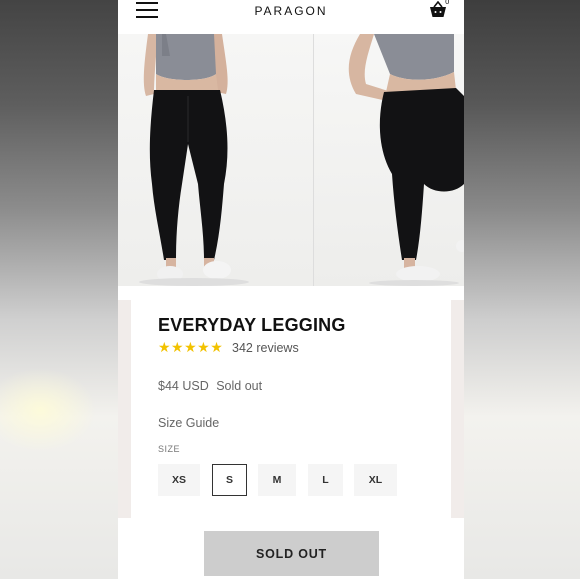 The image size is (580, 579). I want to click on size-option-xl: XL, so click(375, 480).